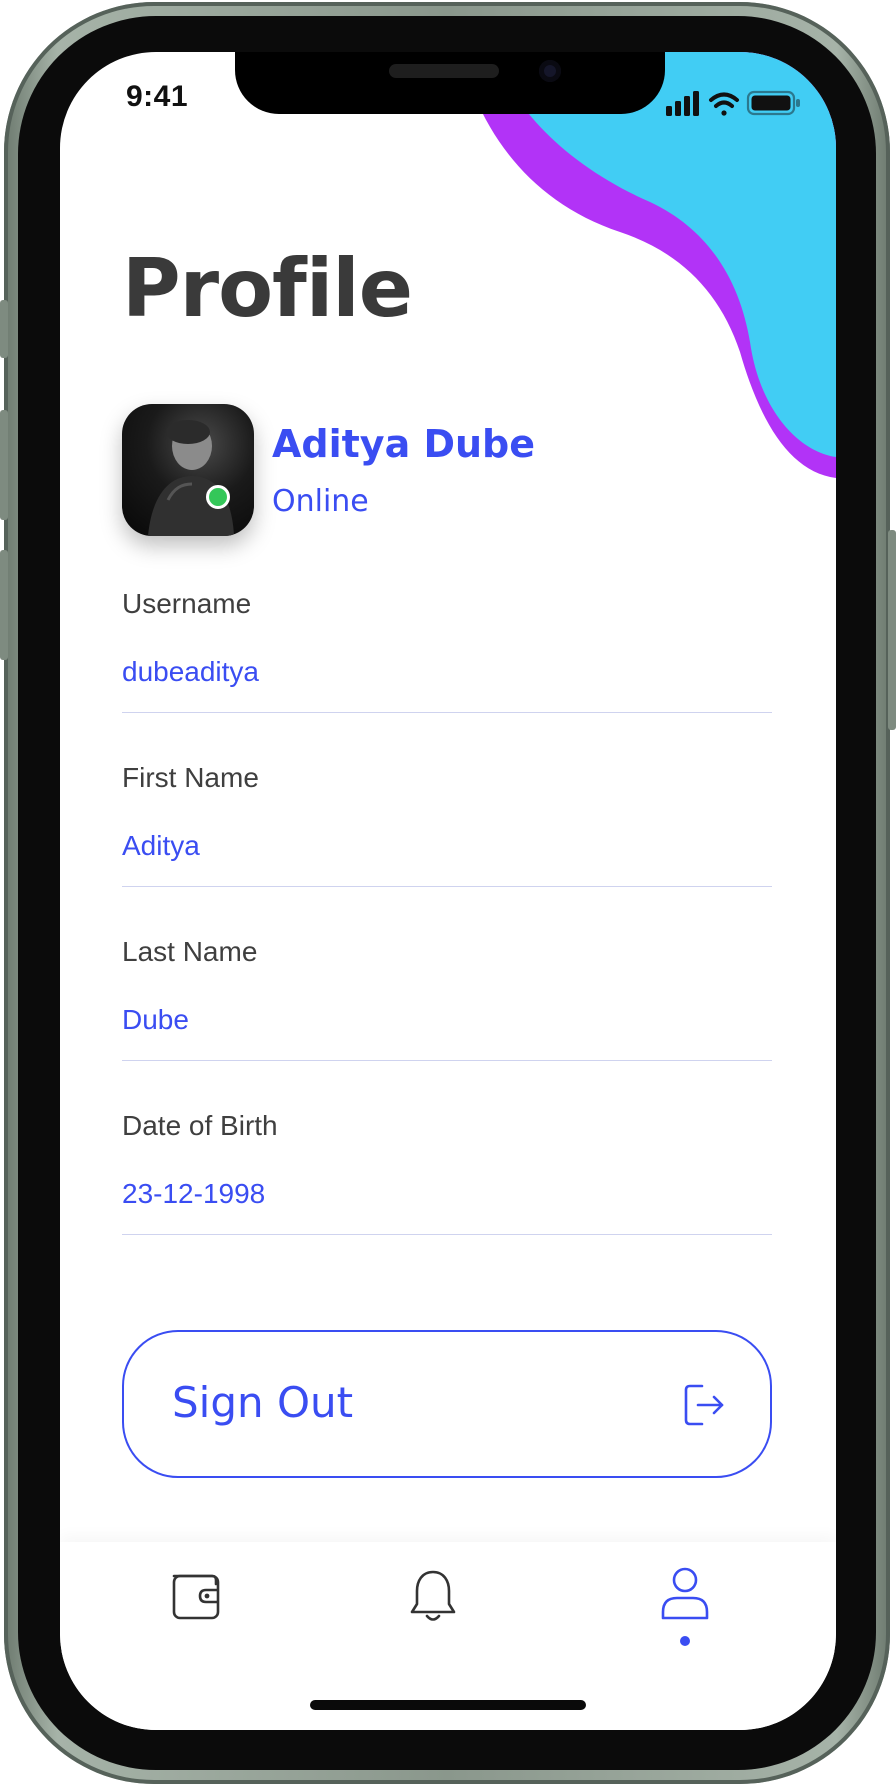 This screenshot has height=1787, width=896. What do you see at coordinates (4, 605) in the screenshot?
I see `volume-down-button` at bounding box center [4, 605].